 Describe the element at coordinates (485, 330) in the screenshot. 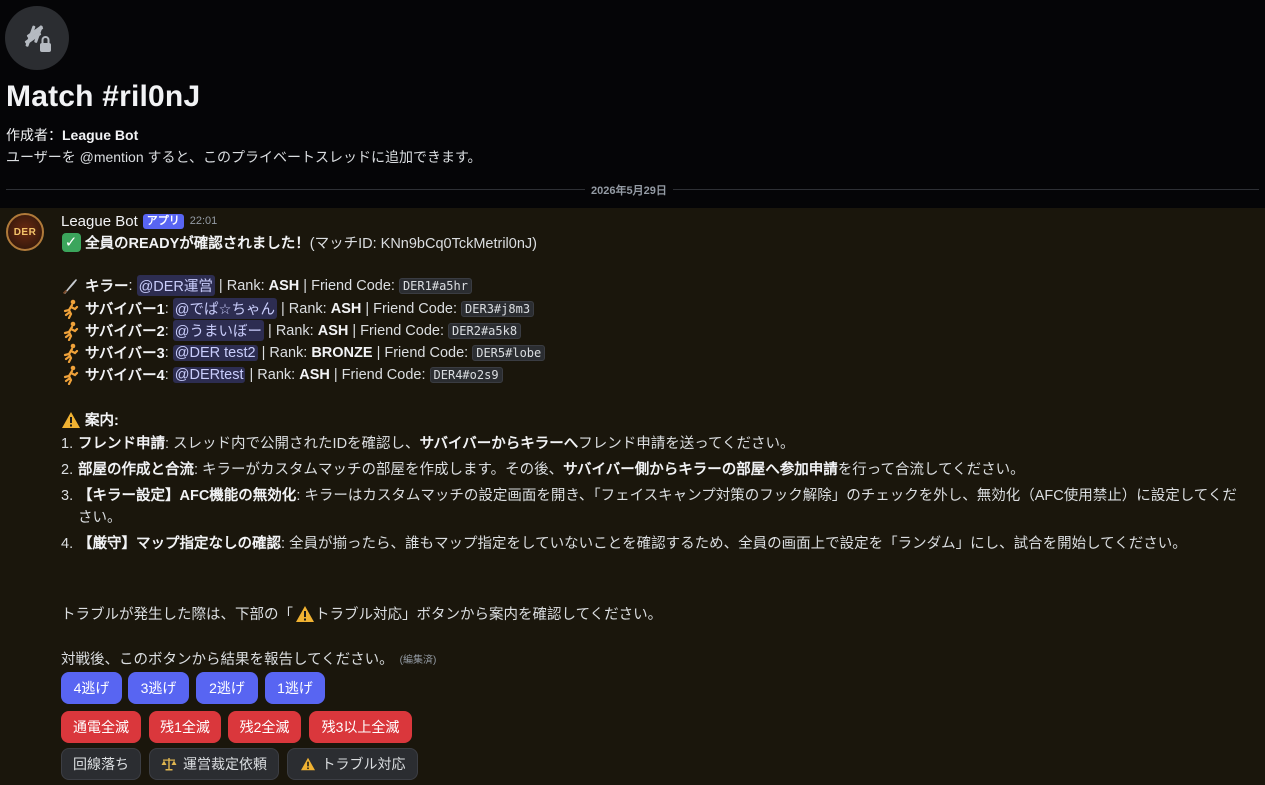

I see `friend-code: DER2#a5k8` at that location.